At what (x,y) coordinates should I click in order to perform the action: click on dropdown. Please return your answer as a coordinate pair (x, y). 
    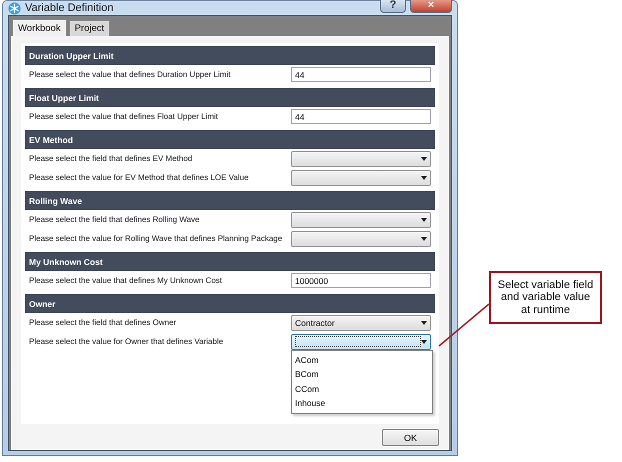
    Looking at the image, I should click on (361, 342).